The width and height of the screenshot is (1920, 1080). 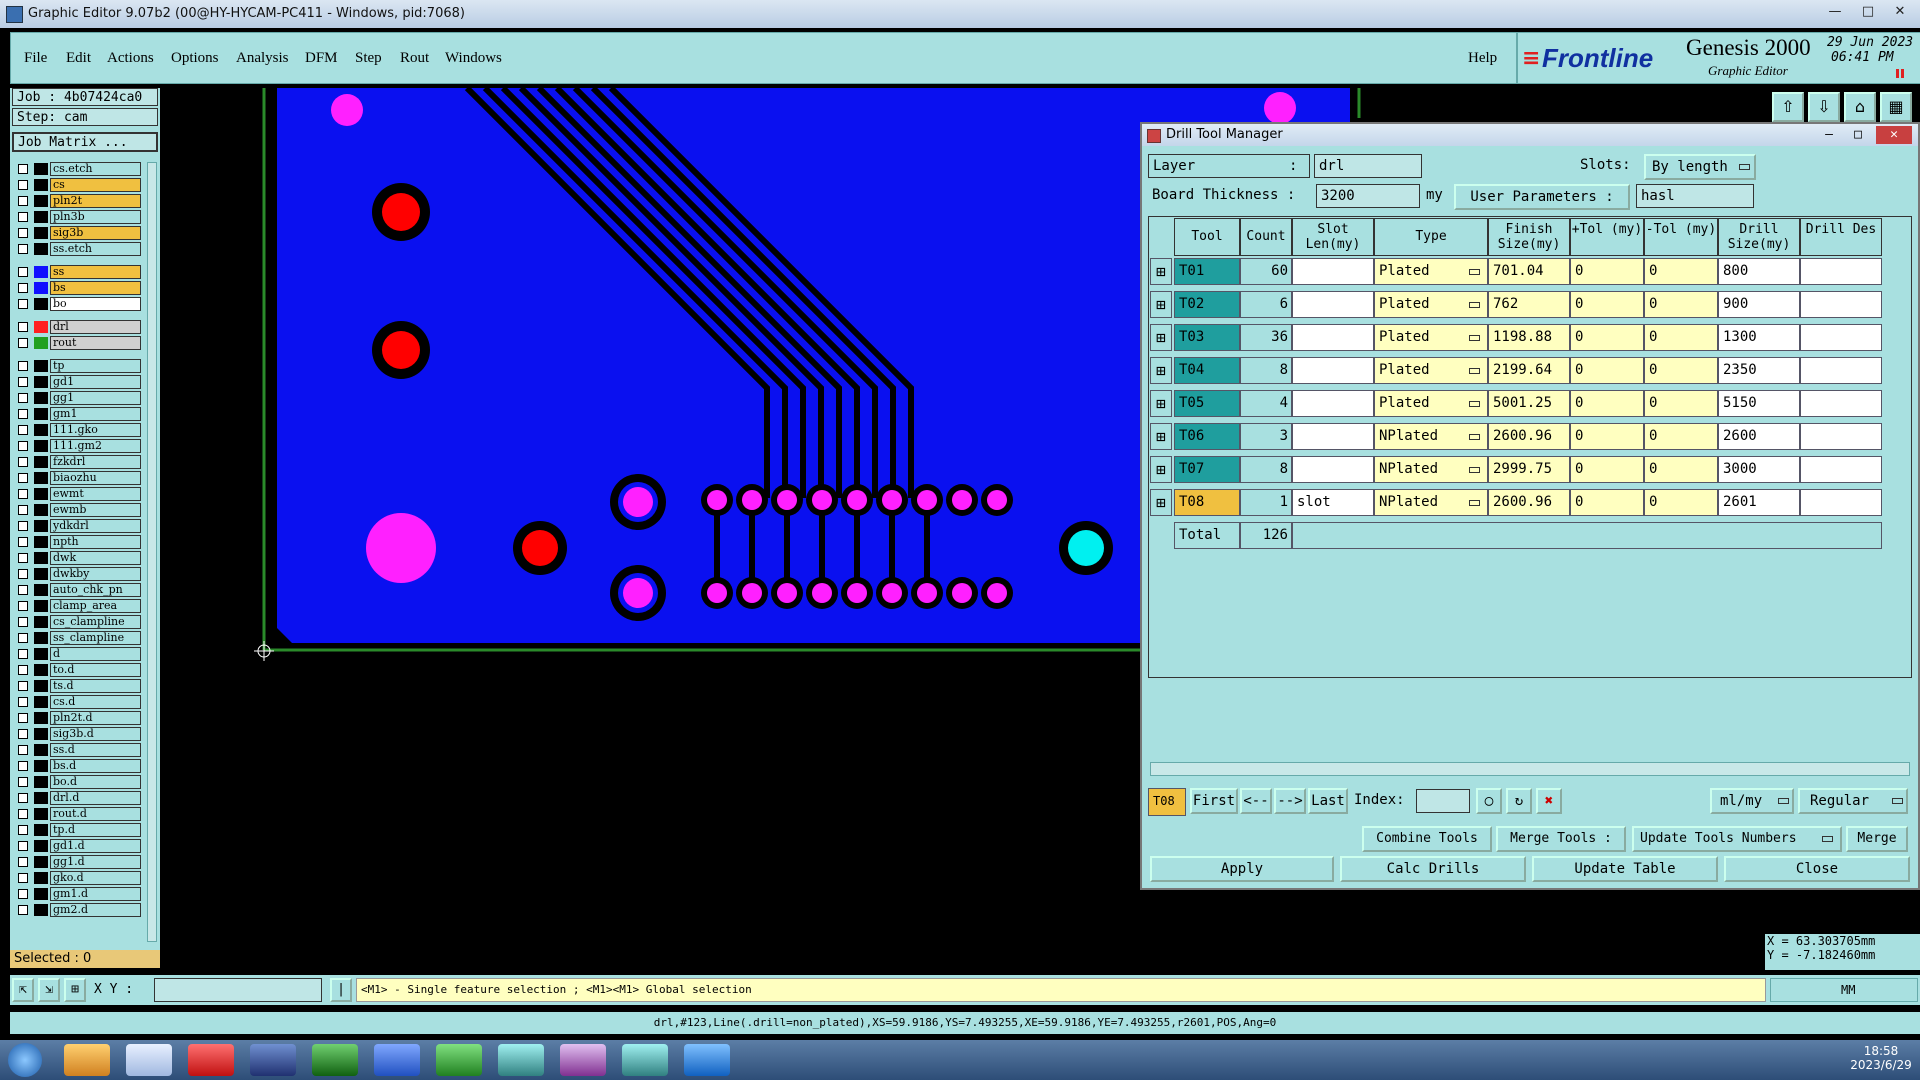 I want to click on user-parameters-input: hasl, so click(x=1695, y=196).